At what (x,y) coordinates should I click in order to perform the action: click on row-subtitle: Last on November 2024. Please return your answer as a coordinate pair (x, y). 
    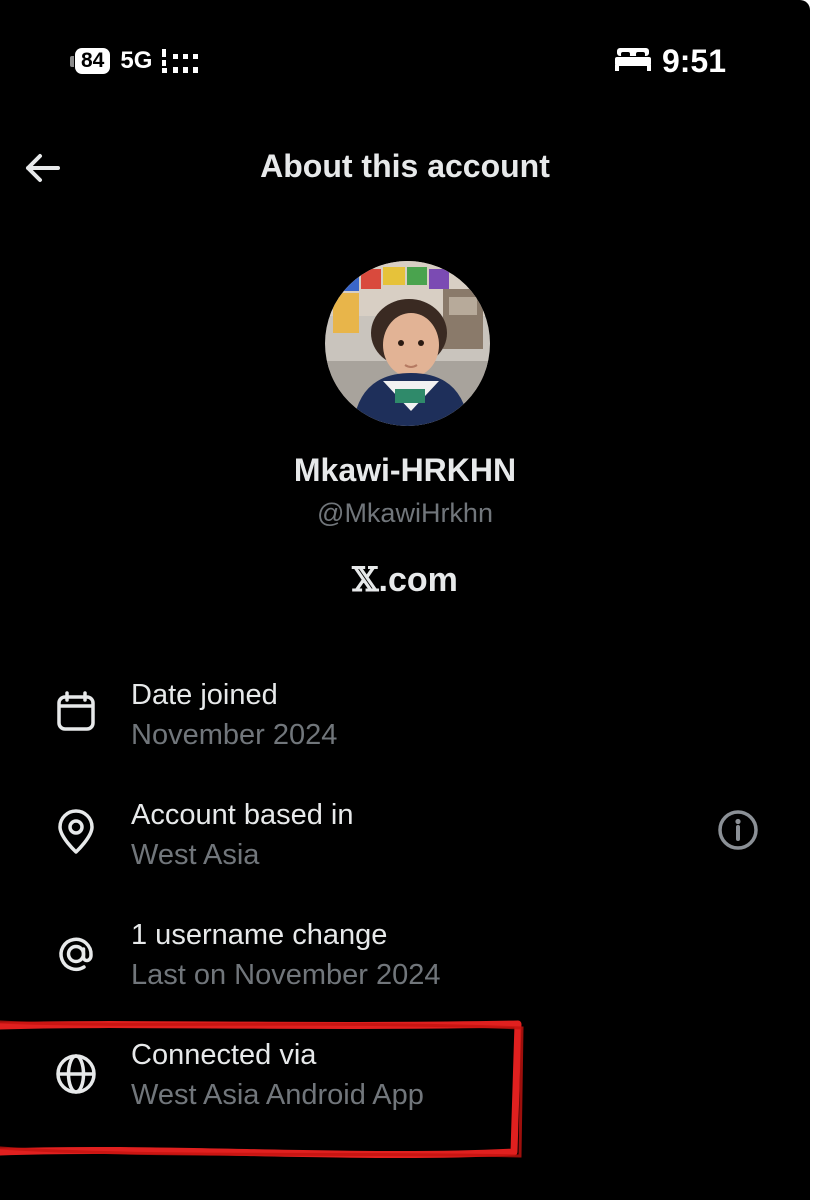
    Looking at the image, I should click on (286, 975).